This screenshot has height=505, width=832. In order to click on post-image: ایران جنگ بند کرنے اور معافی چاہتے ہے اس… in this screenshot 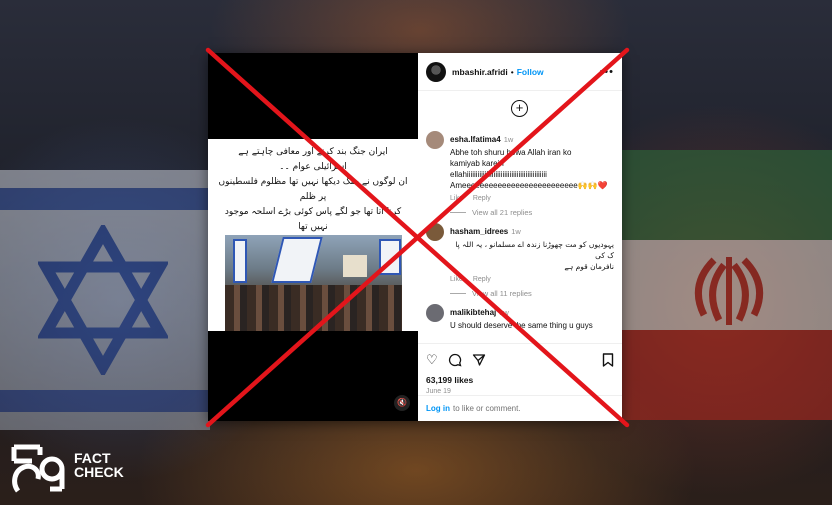, I will do `click(313, 235)`.